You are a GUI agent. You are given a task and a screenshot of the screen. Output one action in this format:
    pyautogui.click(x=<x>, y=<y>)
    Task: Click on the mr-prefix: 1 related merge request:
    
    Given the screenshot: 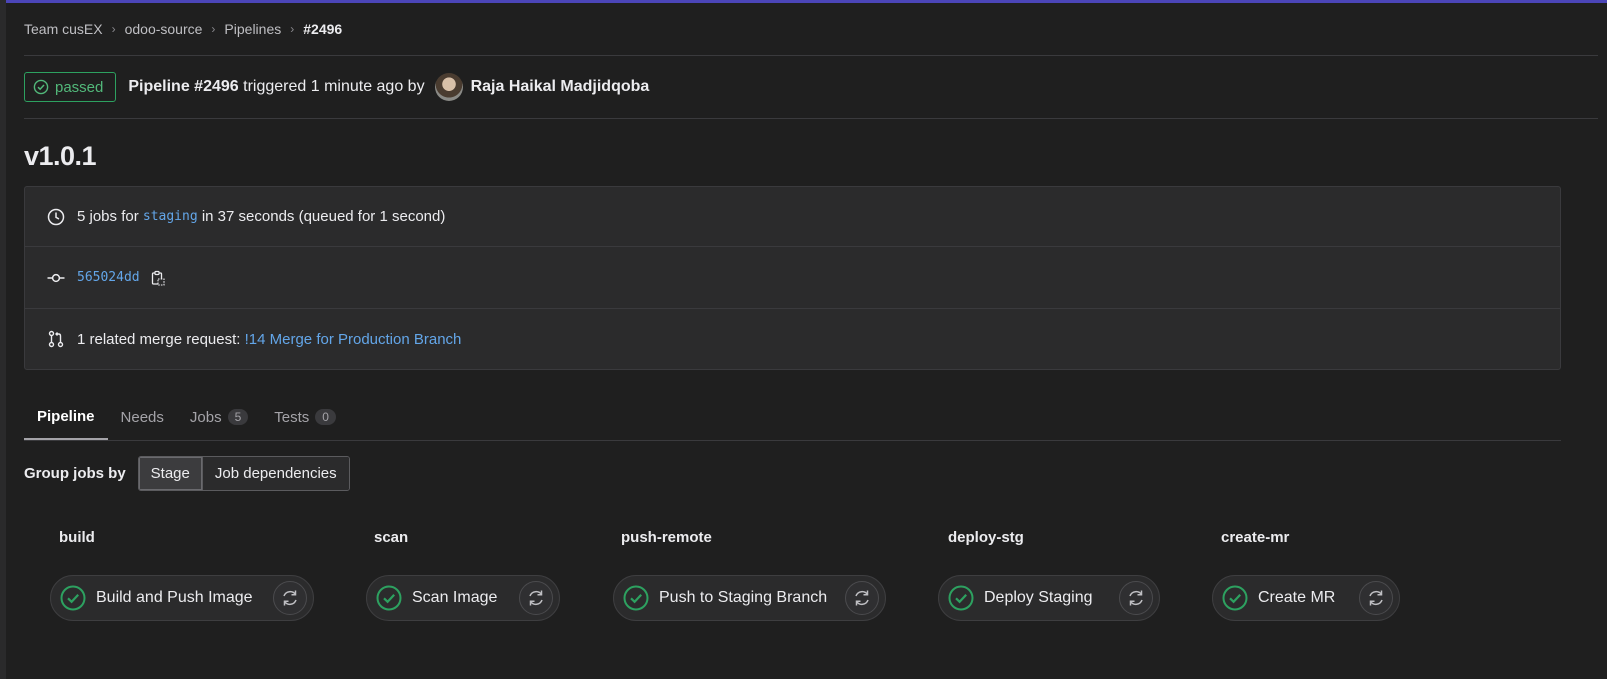 What is the action you would take?
    pyautogui.click(x=159, y=339)
    